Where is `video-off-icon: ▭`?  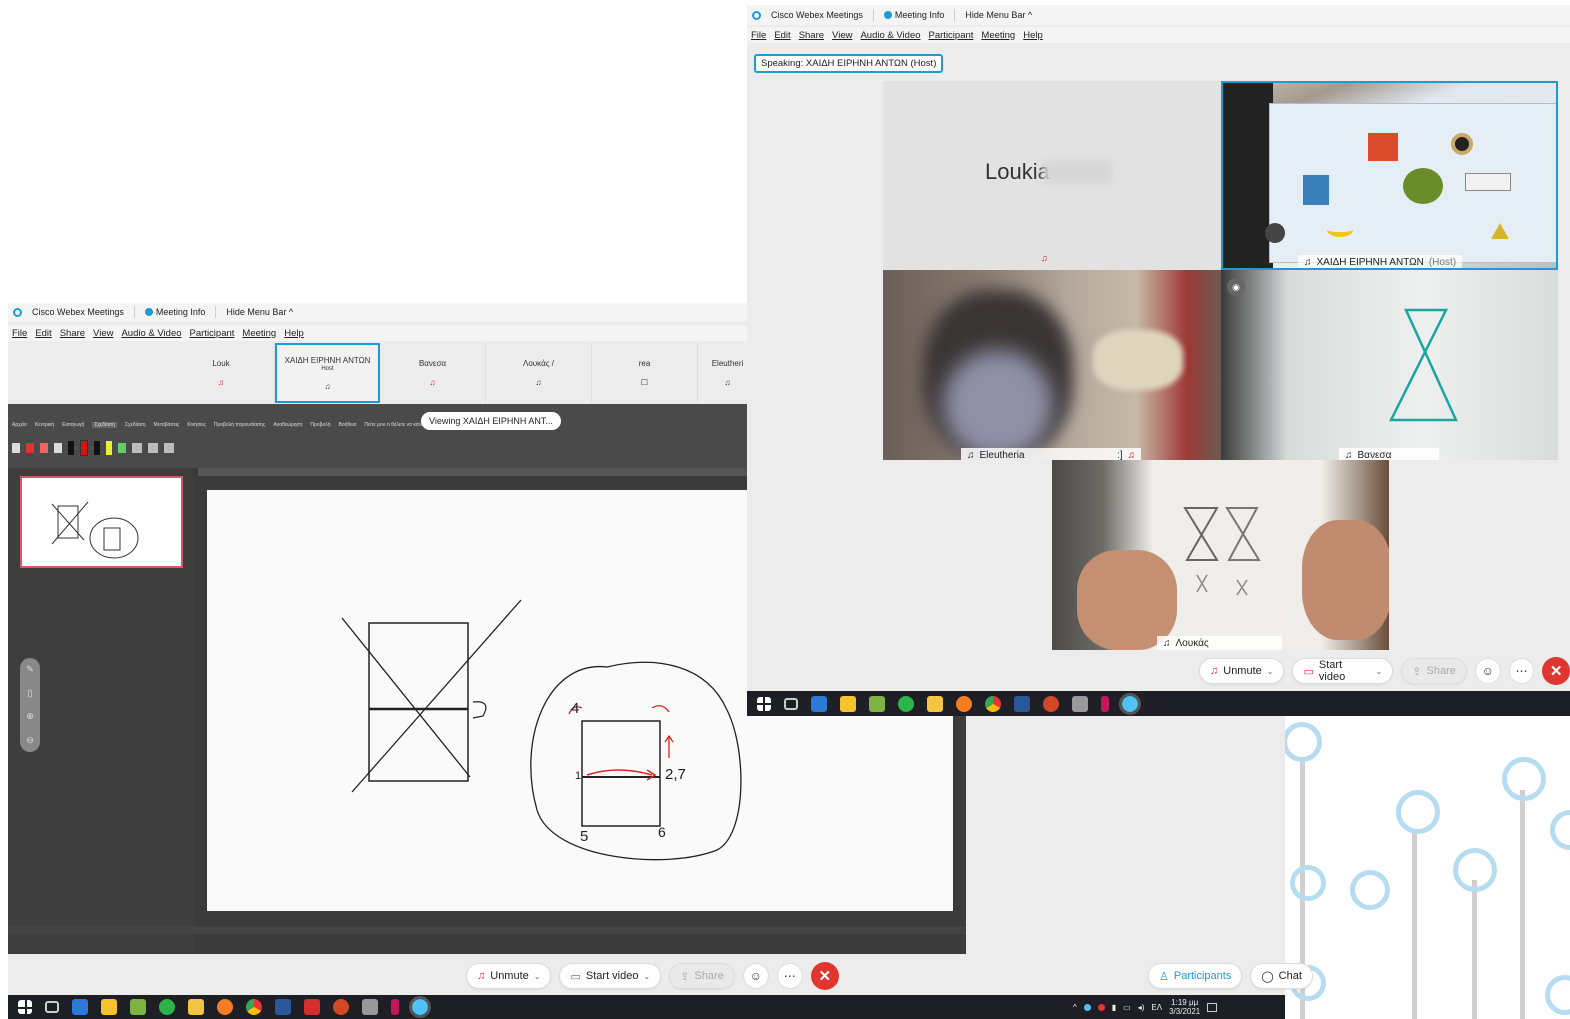
video-off-icon: ▭ is located at coordinates (575, 976).